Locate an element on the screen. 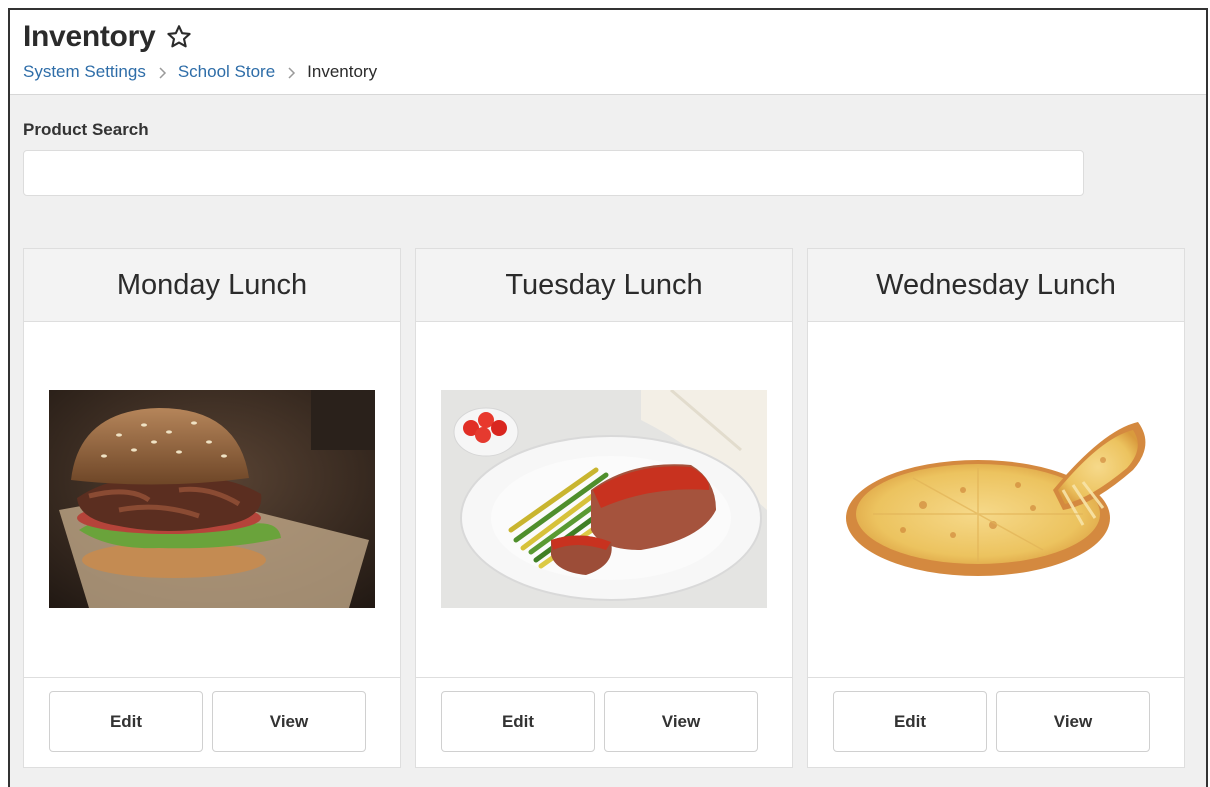 This screenshot has height=787, width=1210. cheese-pizza-image is located at coordinates (996, 499).